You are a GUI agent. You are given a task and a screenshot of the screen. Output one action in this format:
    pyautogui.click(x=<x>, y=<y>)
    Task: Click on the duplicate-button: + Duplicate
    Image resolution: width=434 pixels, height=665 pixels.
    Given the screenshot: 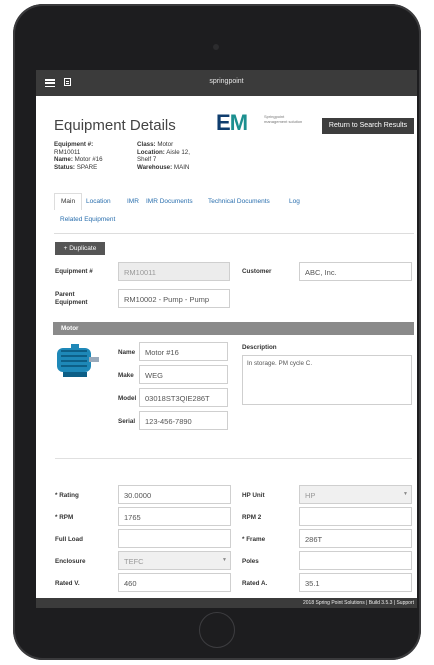 What is the action you would take?
    pyautogui.click(x=80, y=248)
    